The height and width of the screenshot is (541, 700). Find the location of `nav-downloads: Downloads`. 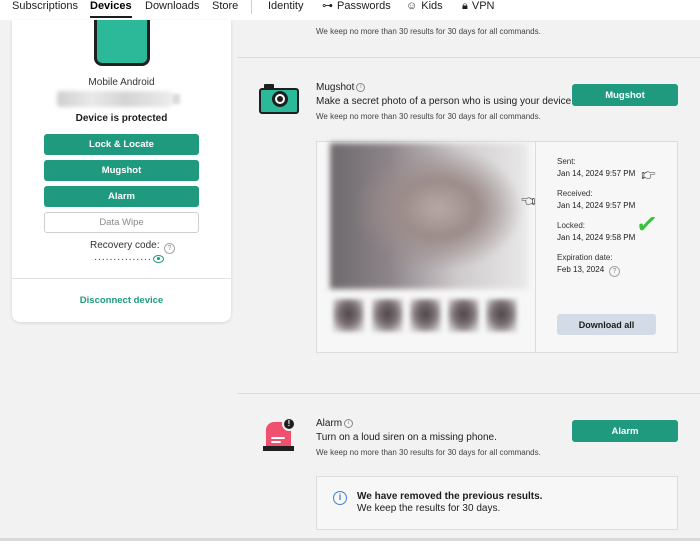

nav-downloads: Downloads is located at coordinates (172, 6).